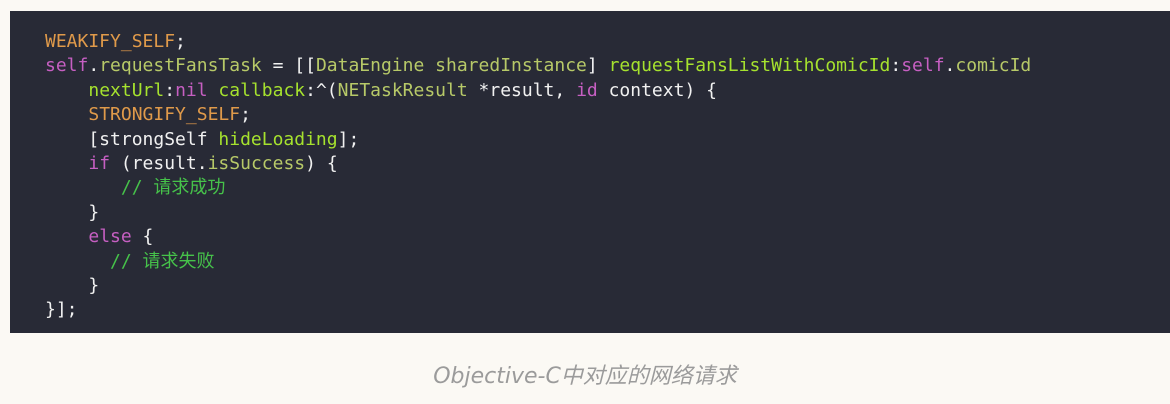  I want to click on code-line: // 请求成功, so click(607, 188).